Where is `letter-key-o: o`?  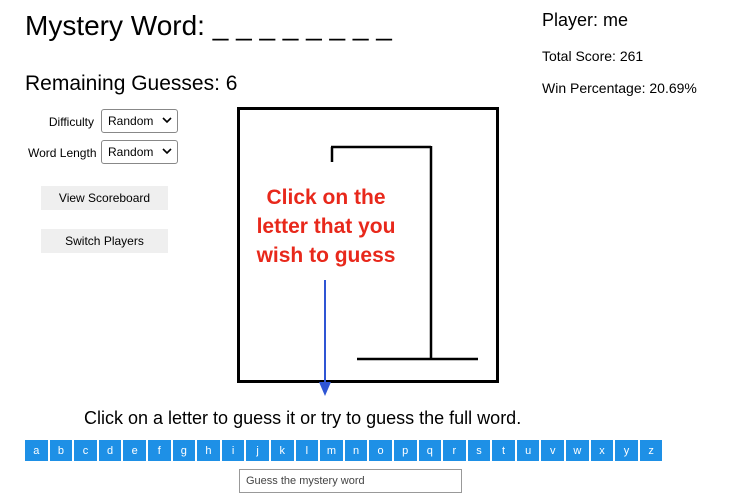 letter-key-o: o is located at coordinates (380, 450).